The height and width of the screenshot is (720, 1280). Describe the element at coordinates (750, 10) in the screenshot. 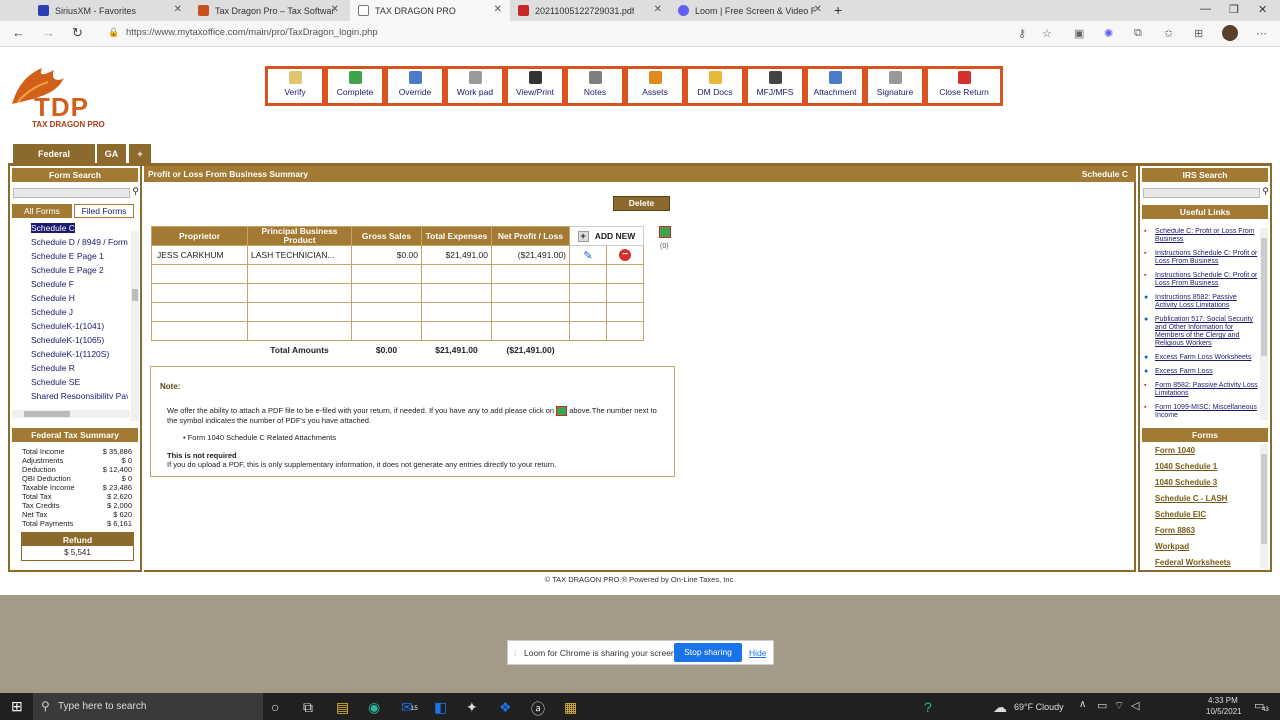

I see `browser-tab-5: Loom | Free Screen & Video Rec ✕` at that location.